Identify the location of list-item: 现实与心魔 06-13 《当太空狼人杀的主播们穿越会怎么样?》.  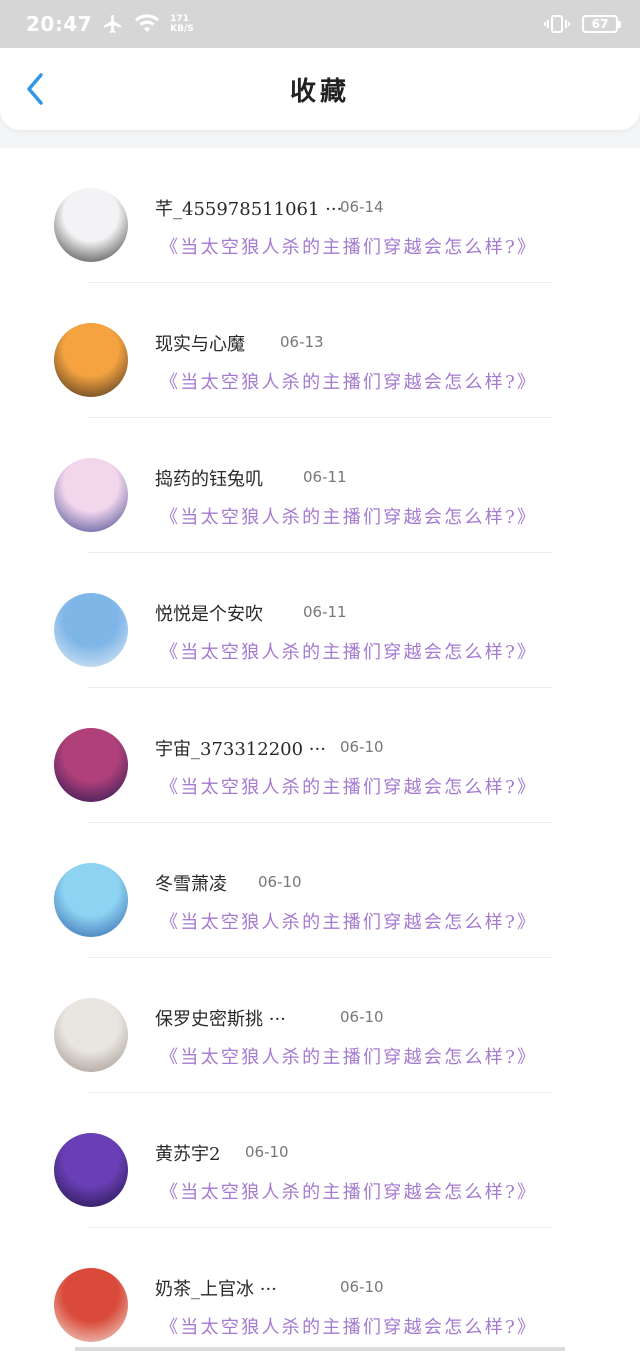
(320, 350).